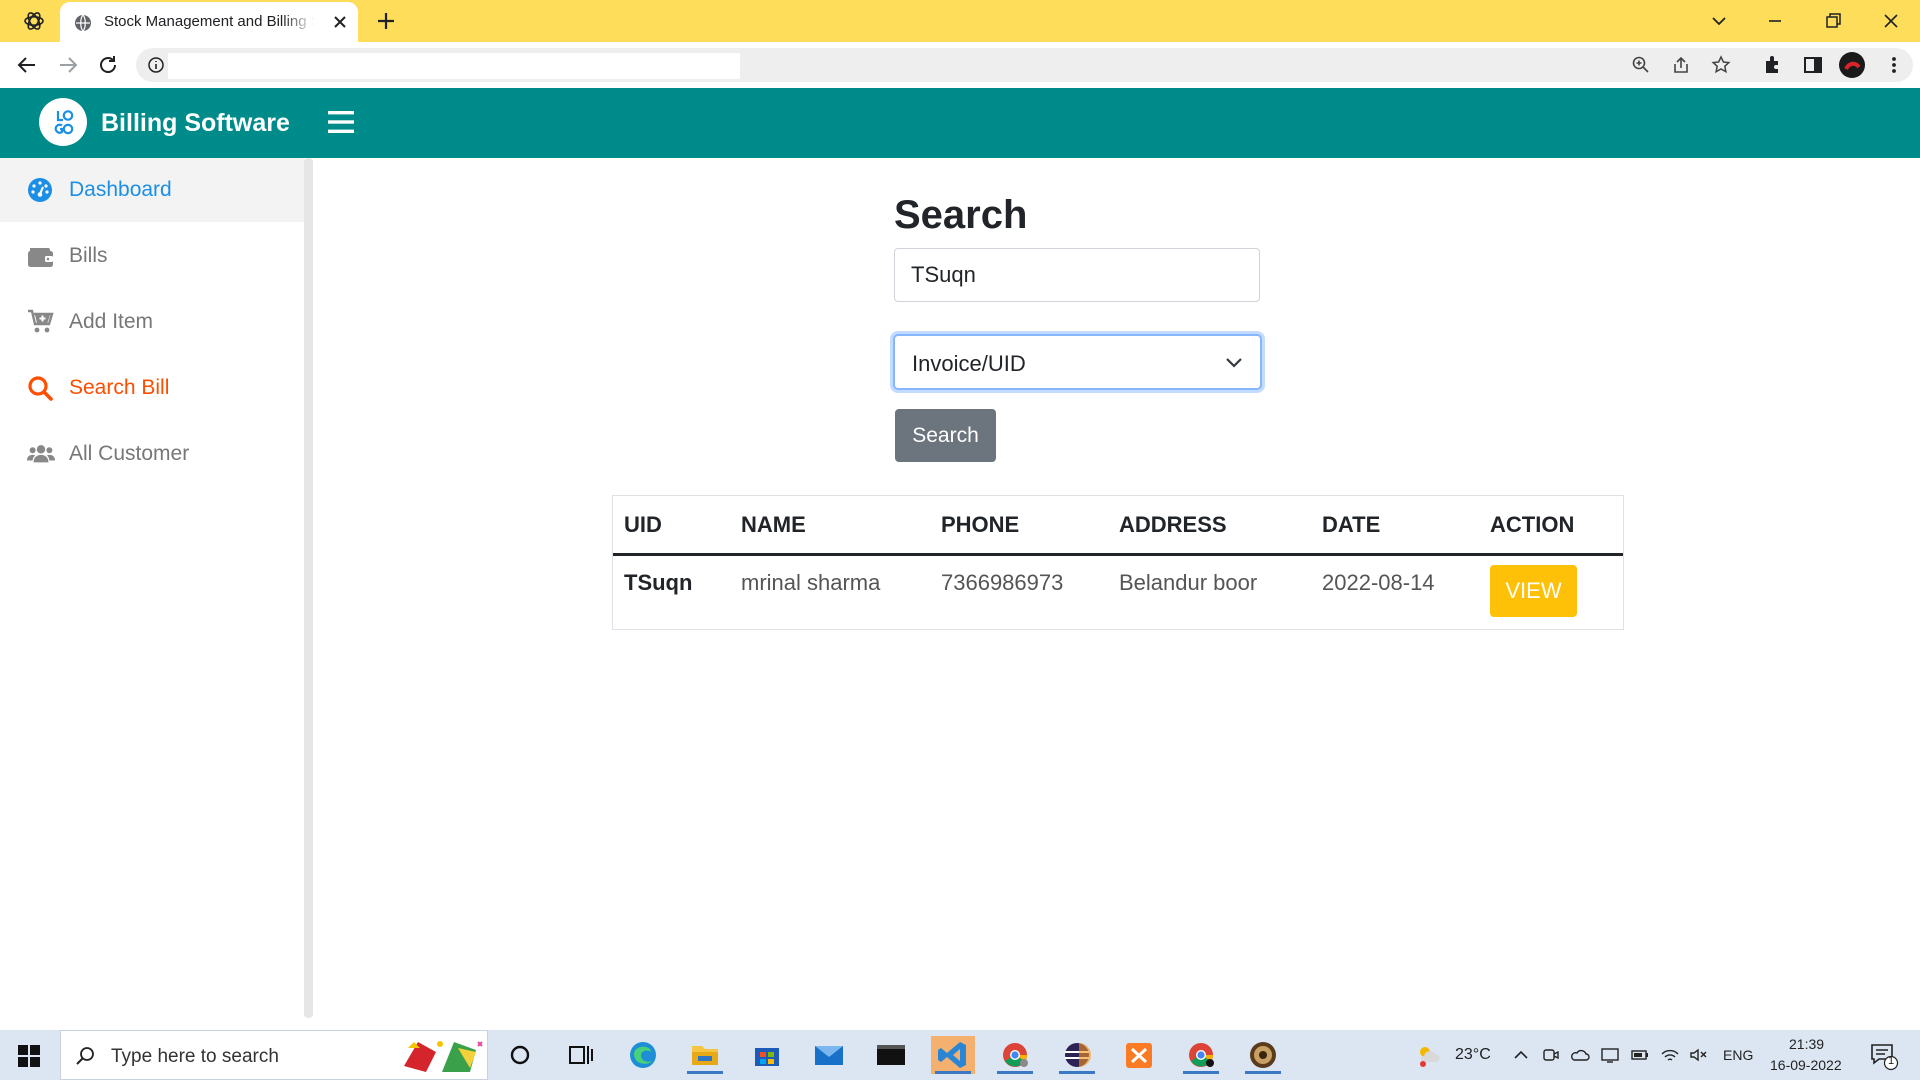 Image resolution: width=1920 pixels, height=1080 pixels. I want to click on sidebar-item-bills: Bills, so click(152, 256).